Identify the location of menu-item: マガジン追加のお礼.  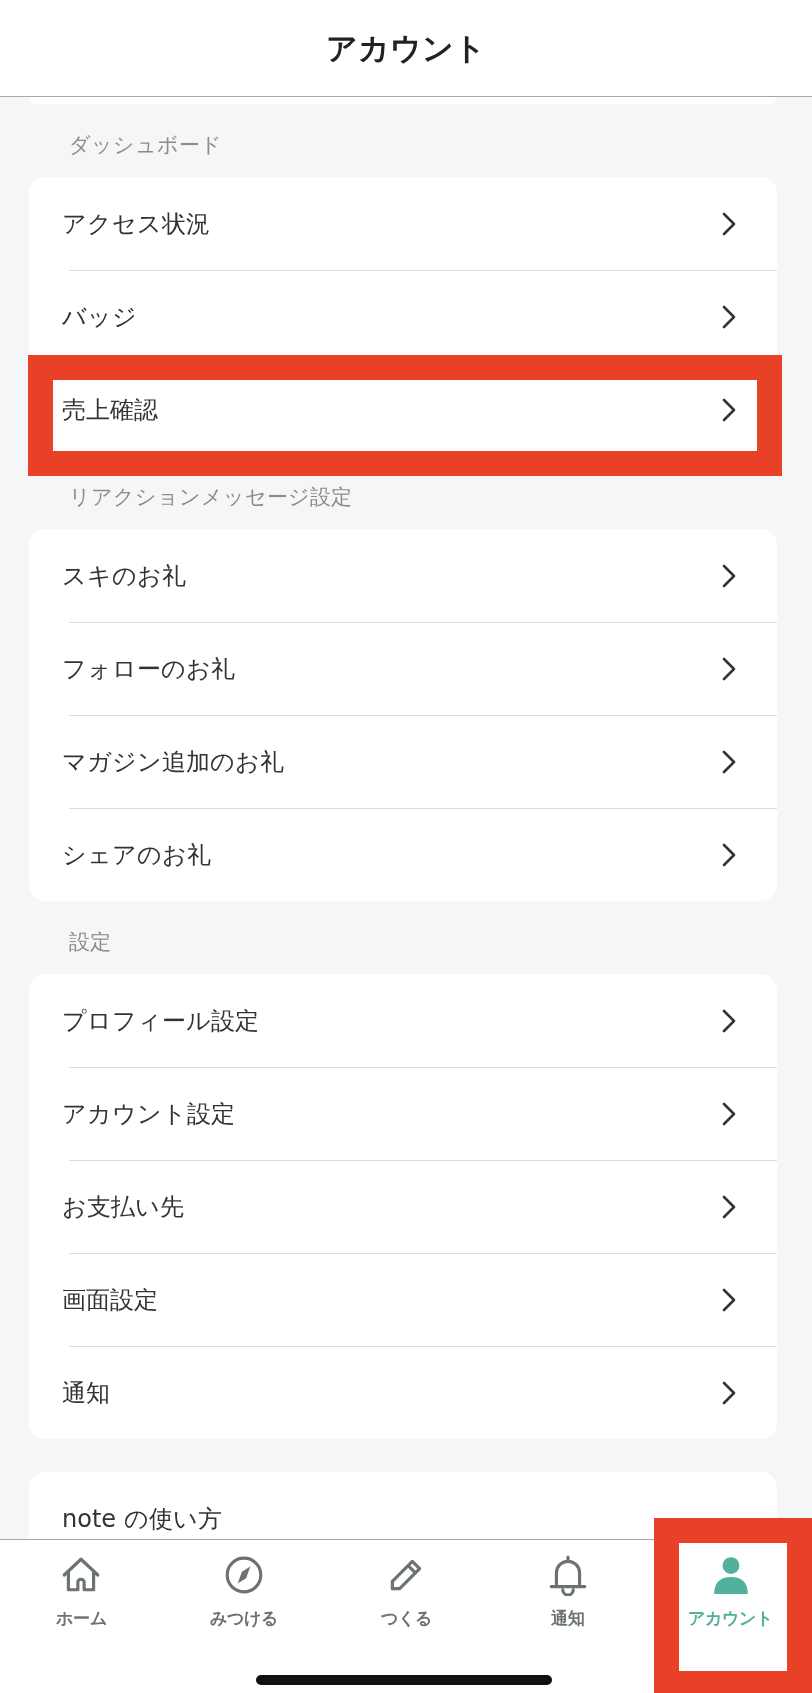
(403, 761).